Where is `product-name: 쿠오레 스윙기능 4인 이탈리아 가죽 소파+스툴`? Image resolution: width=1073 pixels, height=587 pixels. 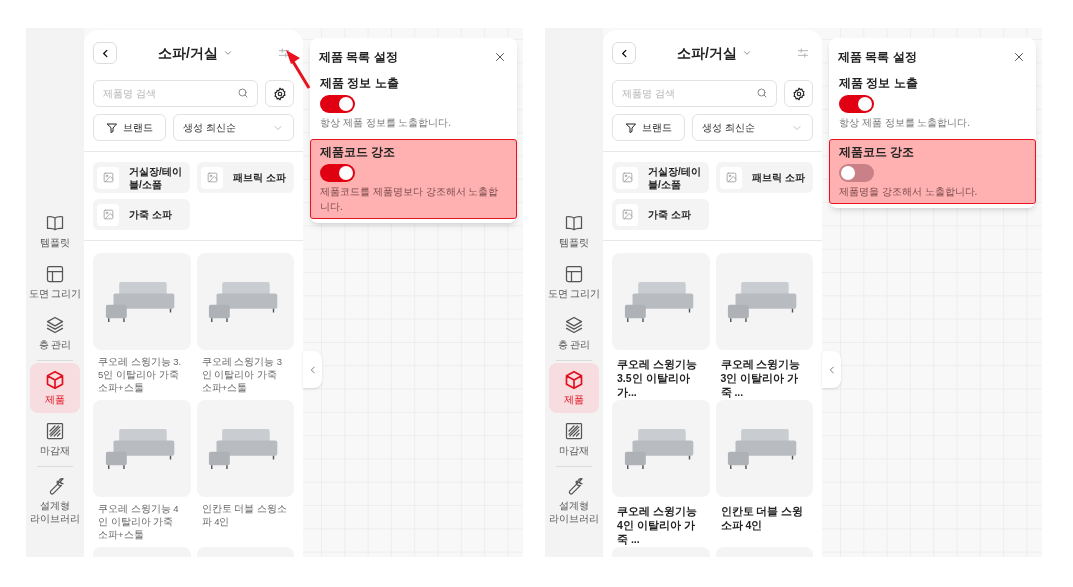 product-name: 쿠오레 스윙기능 4인 이탈리아 가죽 소파+스툴 is located at coordinates (138, 521).